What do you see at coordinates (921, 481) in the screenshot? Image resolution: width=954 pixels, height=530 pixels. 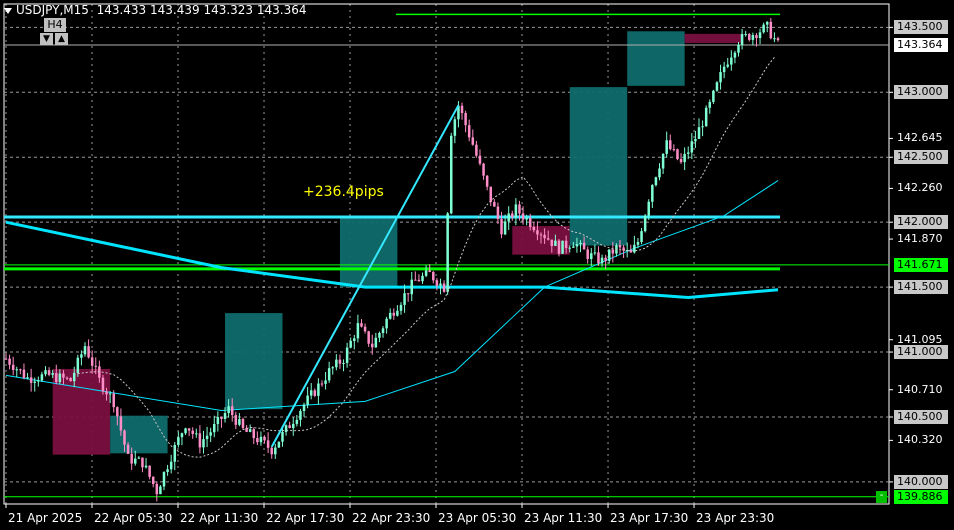 I see `price-axis-label: 140.000` at bounding box center [921, 481].